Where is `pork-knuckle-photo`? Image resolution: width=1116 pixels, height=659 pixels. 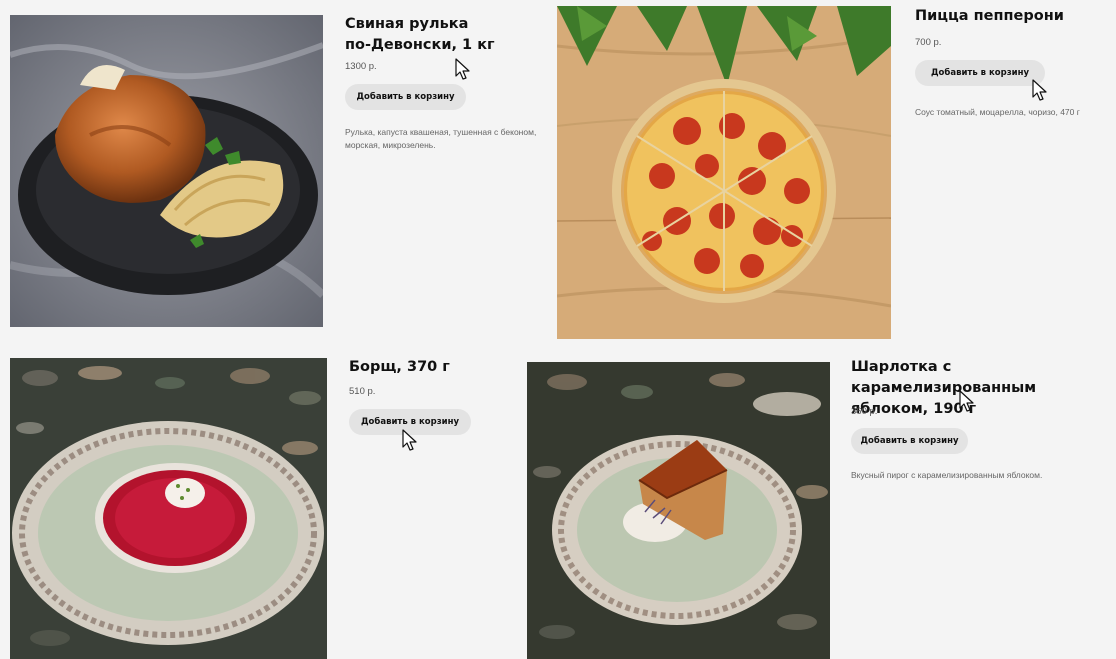
pork-knuckle-photo is located at coordinates (166, 171).